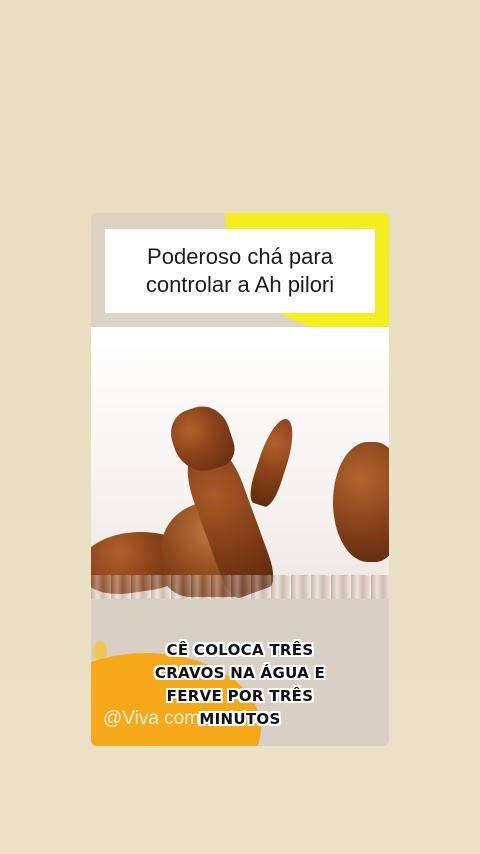  Describe the element at coordinates (273, 462) in the screenshot. I see `clove-spike` at that location.